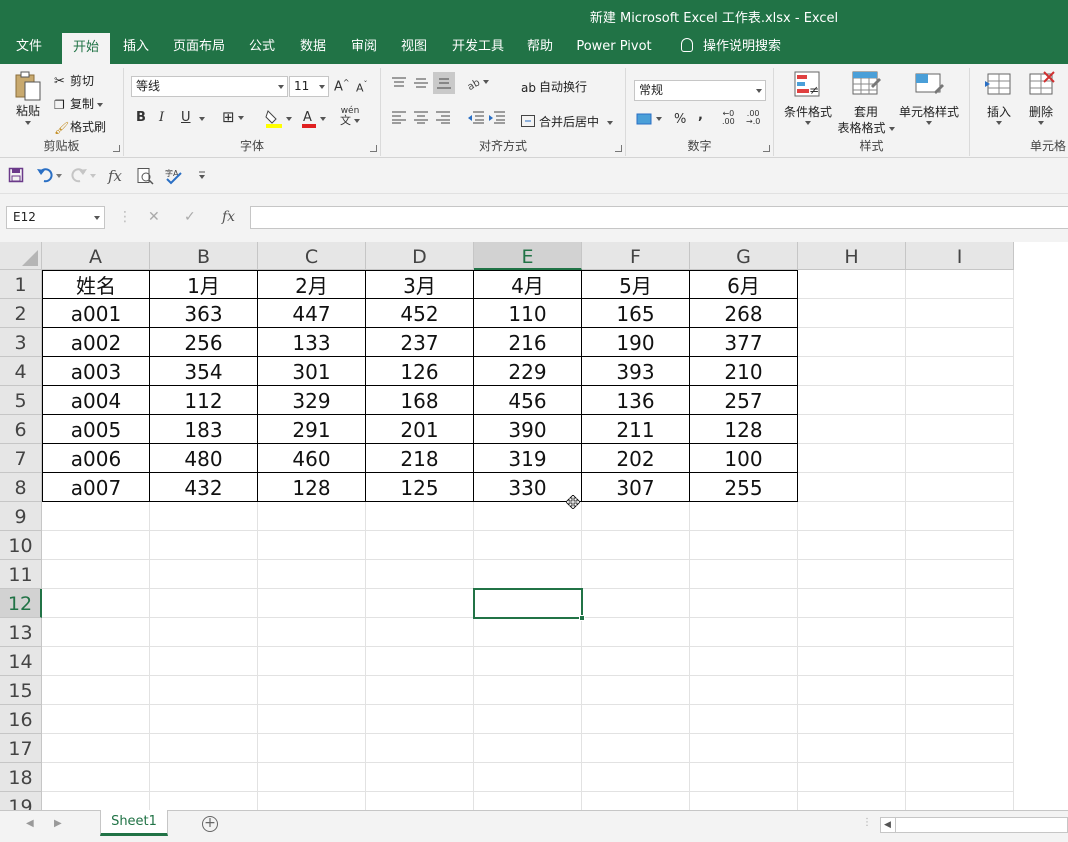  Describe the element at coordinates (744, 574) in the screenshot. I see `cell-G11` at that location.